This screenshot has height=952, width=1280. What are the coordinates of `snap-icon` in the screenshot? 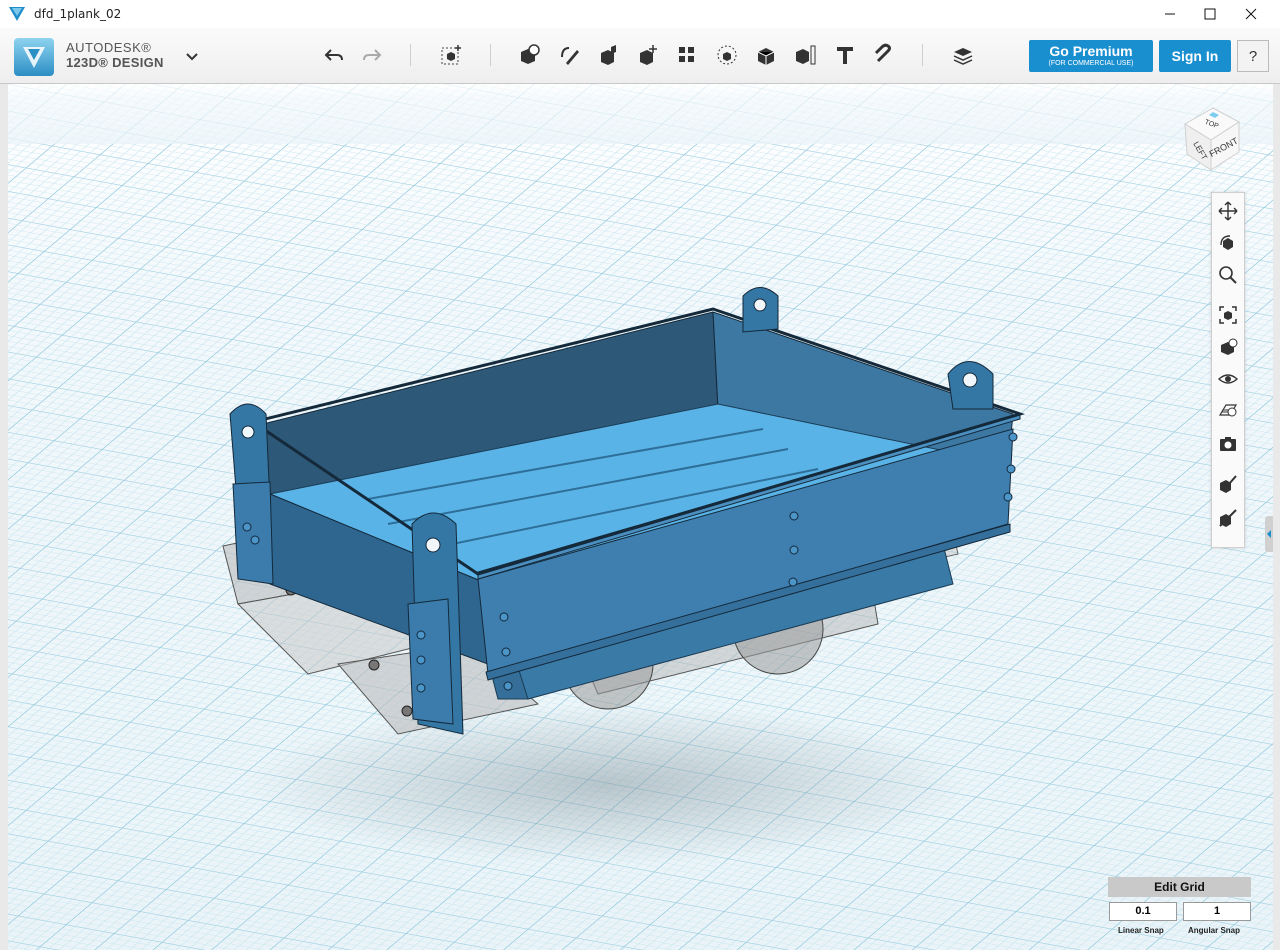 It's located at (882, 53).